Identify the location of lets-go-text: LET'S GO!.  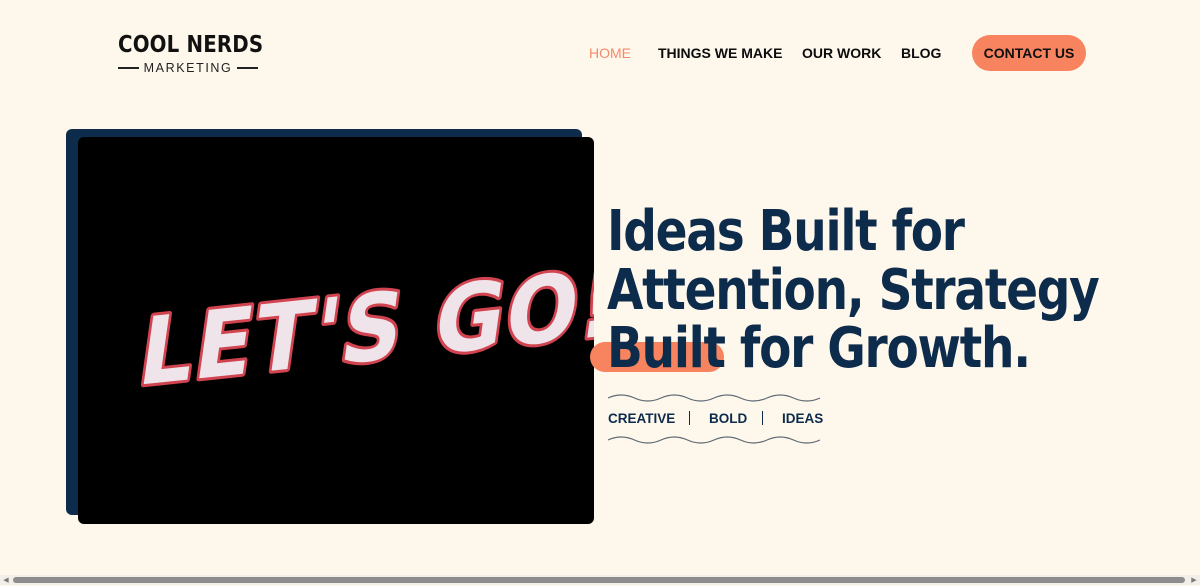
(363, 328).